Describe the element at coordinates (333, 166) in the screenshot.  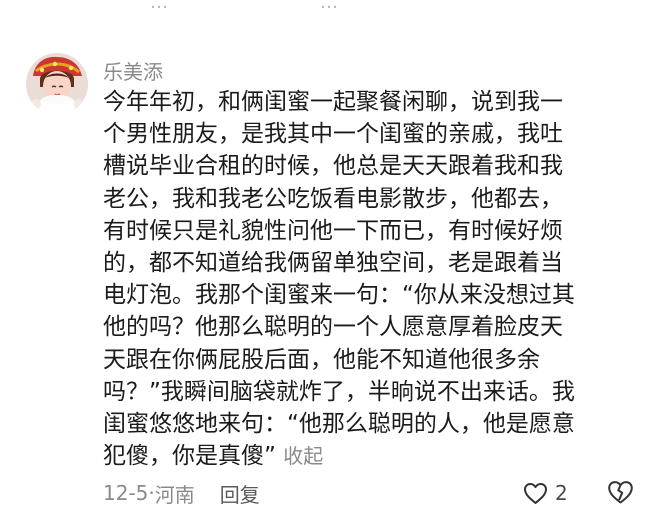
I see `comment-line: 槽说毕业合租的时候，他总是天天跟着我和我` at that location.